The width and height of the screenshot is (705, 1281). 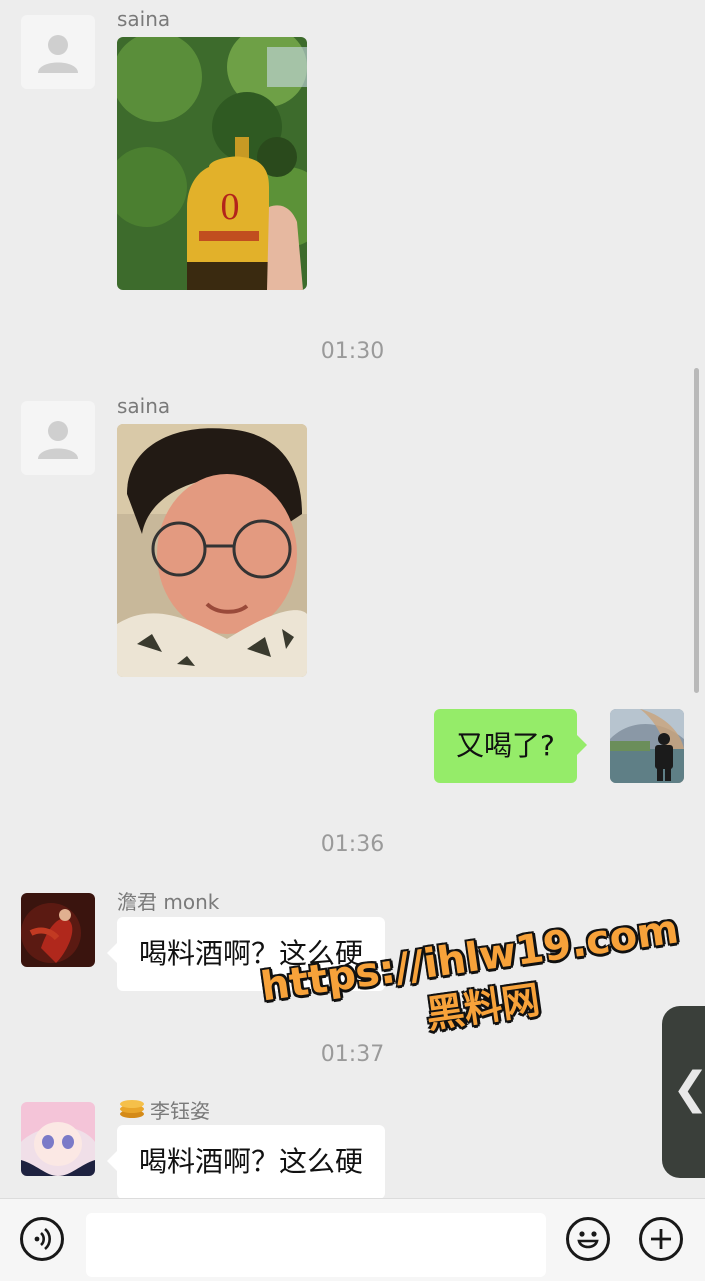 What do you see at coordinates (132, 1108) in the screenshot?
I see `coin-badge-icon` at bounding box center [132, 1108].